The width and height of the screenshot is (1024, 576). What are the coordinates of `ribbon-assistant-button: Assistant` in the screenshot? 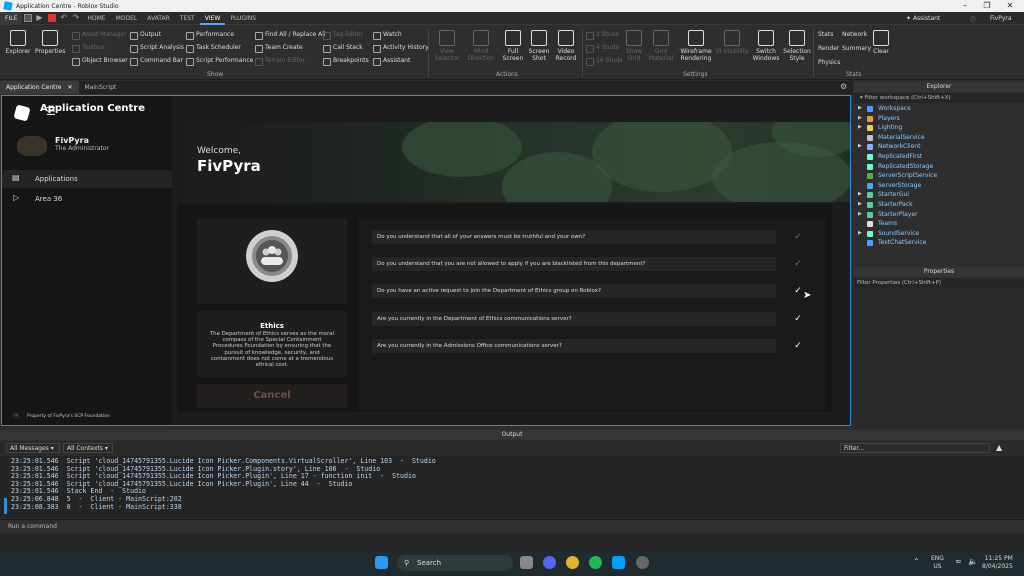 It's located at (391, 61).